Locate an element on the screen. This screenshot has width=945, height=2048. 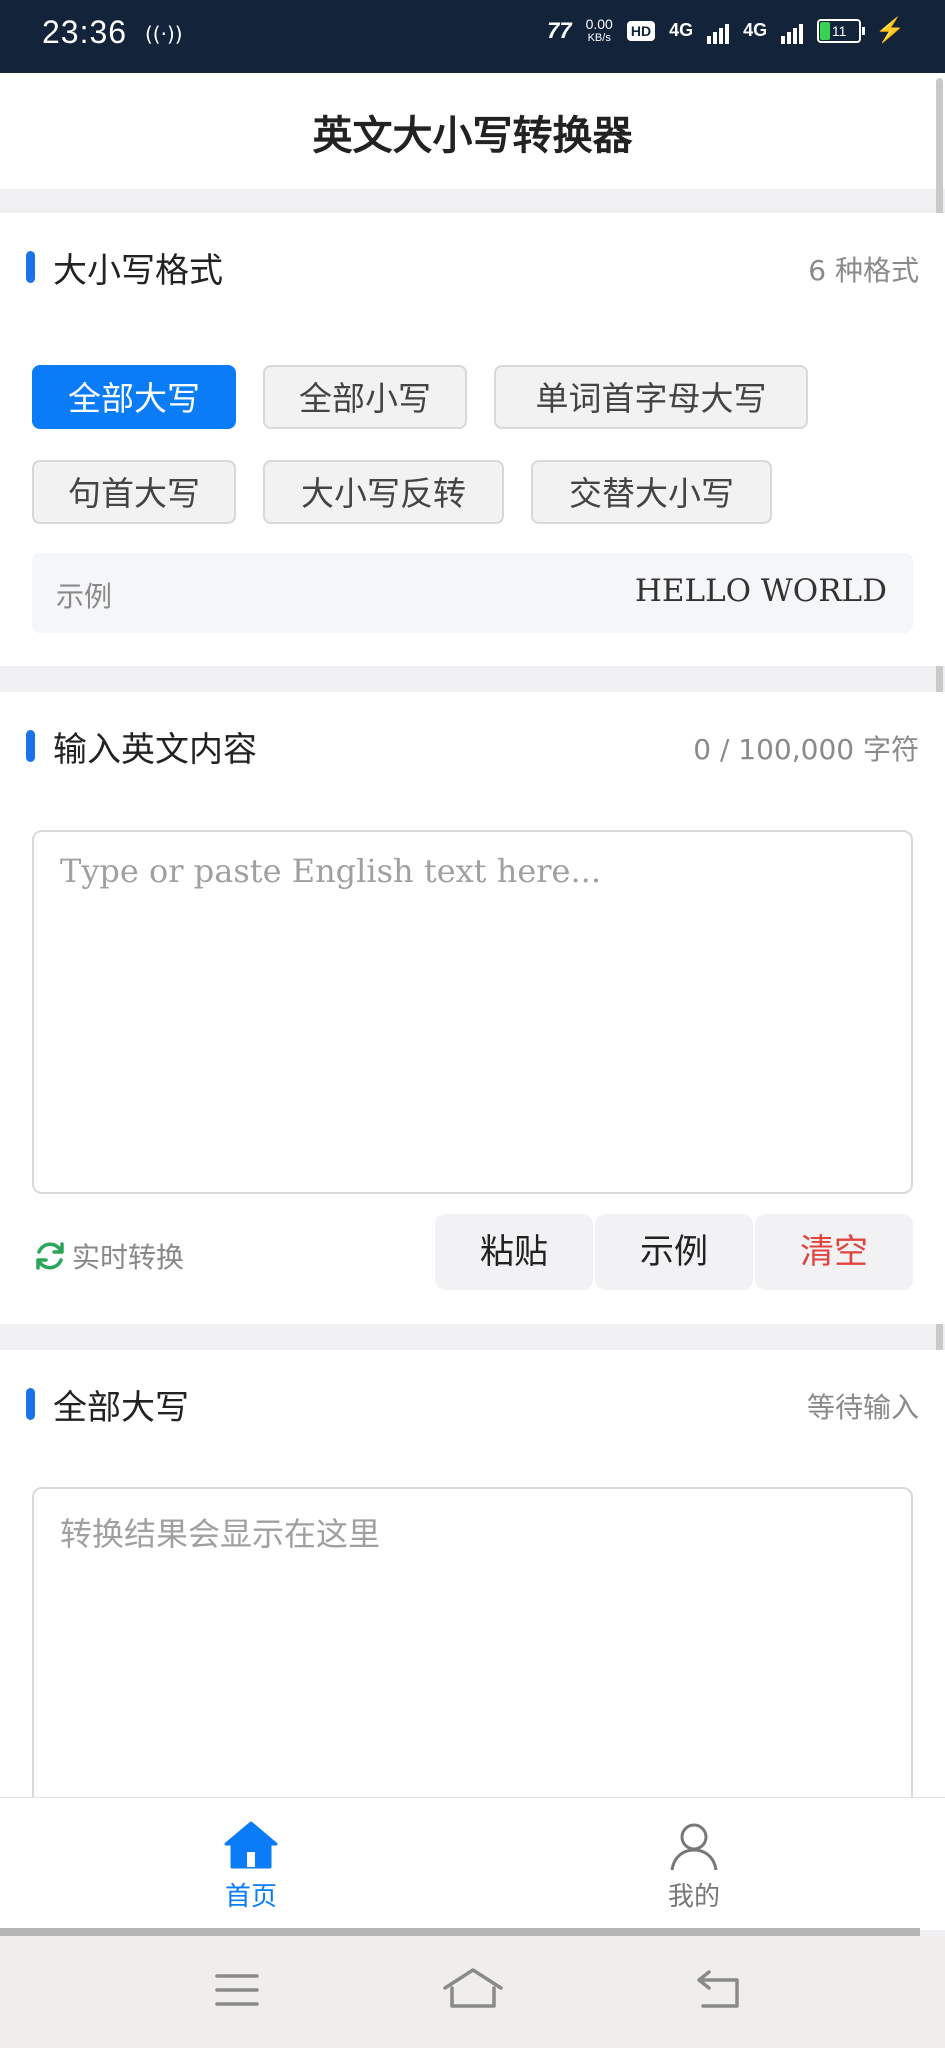
chip-invert-case: 大小写反转 is located at coordinates (383, 492).